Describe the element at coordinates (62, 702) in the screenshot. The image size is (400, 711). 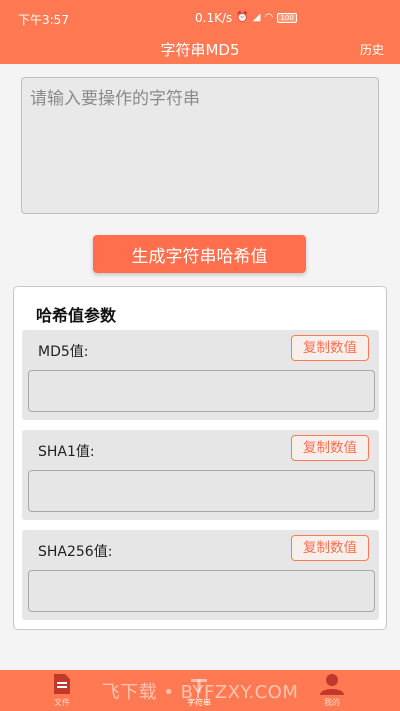
I see `nav-label-file: 文件` at that location.